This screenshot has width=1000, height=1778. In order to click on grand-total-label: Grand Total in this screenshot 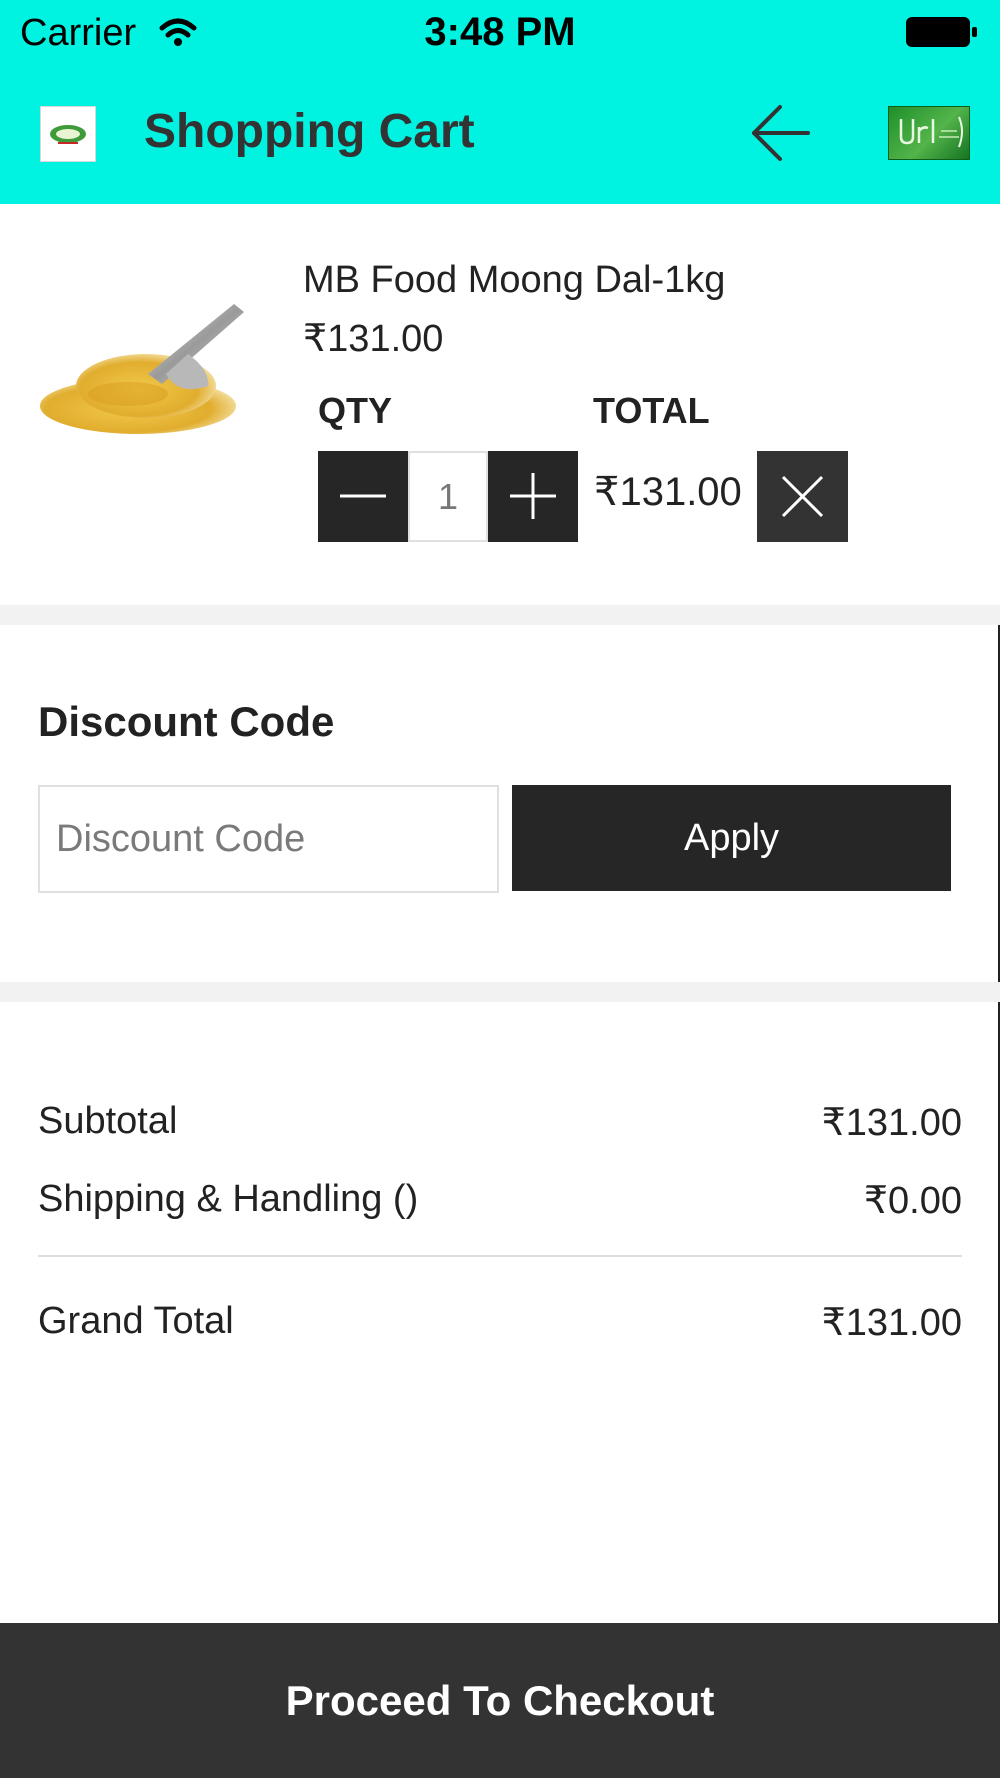, I will do `click(136, 1321)`.